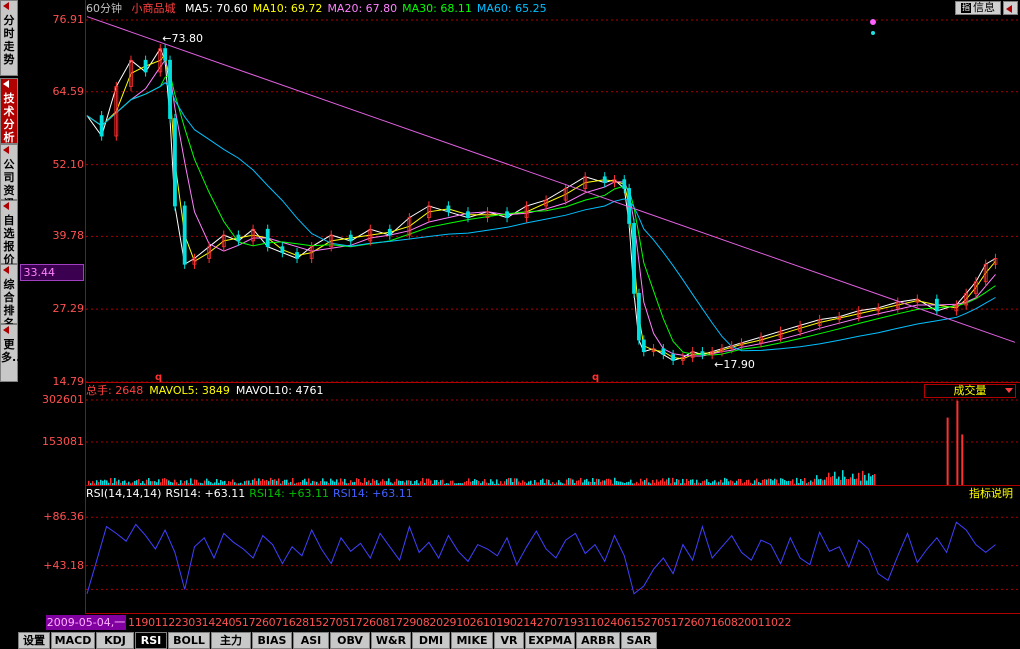 This screenshot has height=649, width=1020. Describe the element at coordinates (68, 91) in the screenshot. I see `y-axis-tick-label: 64.59` at that location.